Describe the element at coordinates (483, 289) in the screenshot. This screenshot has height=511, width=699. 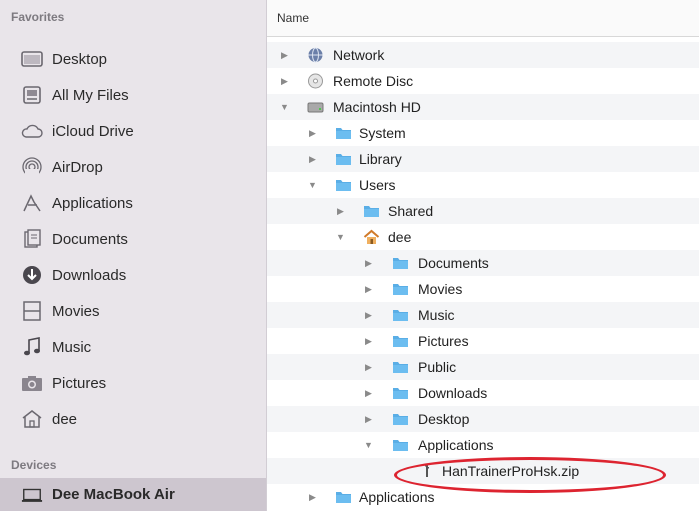
I see `list-row-movies: ▶ Movies` at that location.